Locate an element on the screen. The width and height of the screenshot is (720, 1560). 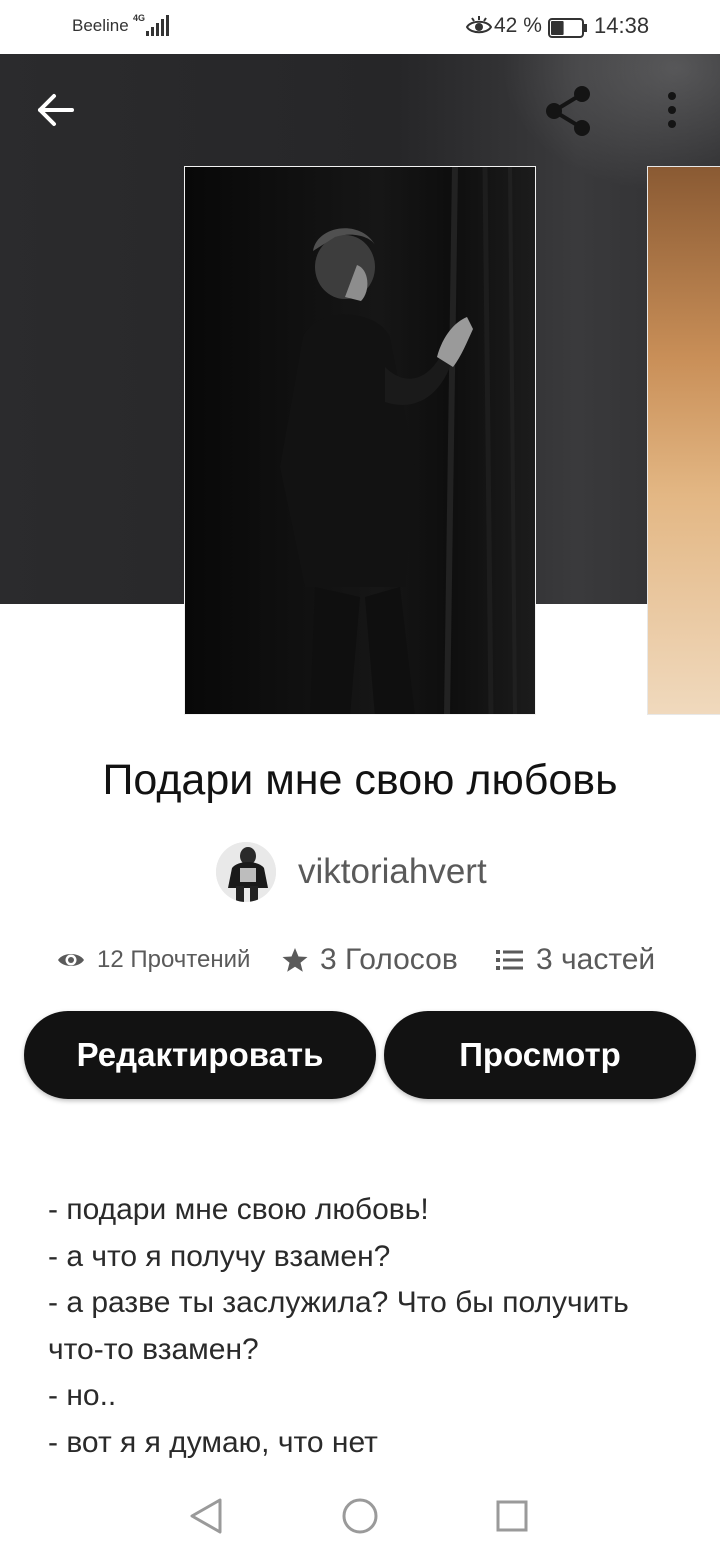
battery-icon is located at coordinates (567, 28).